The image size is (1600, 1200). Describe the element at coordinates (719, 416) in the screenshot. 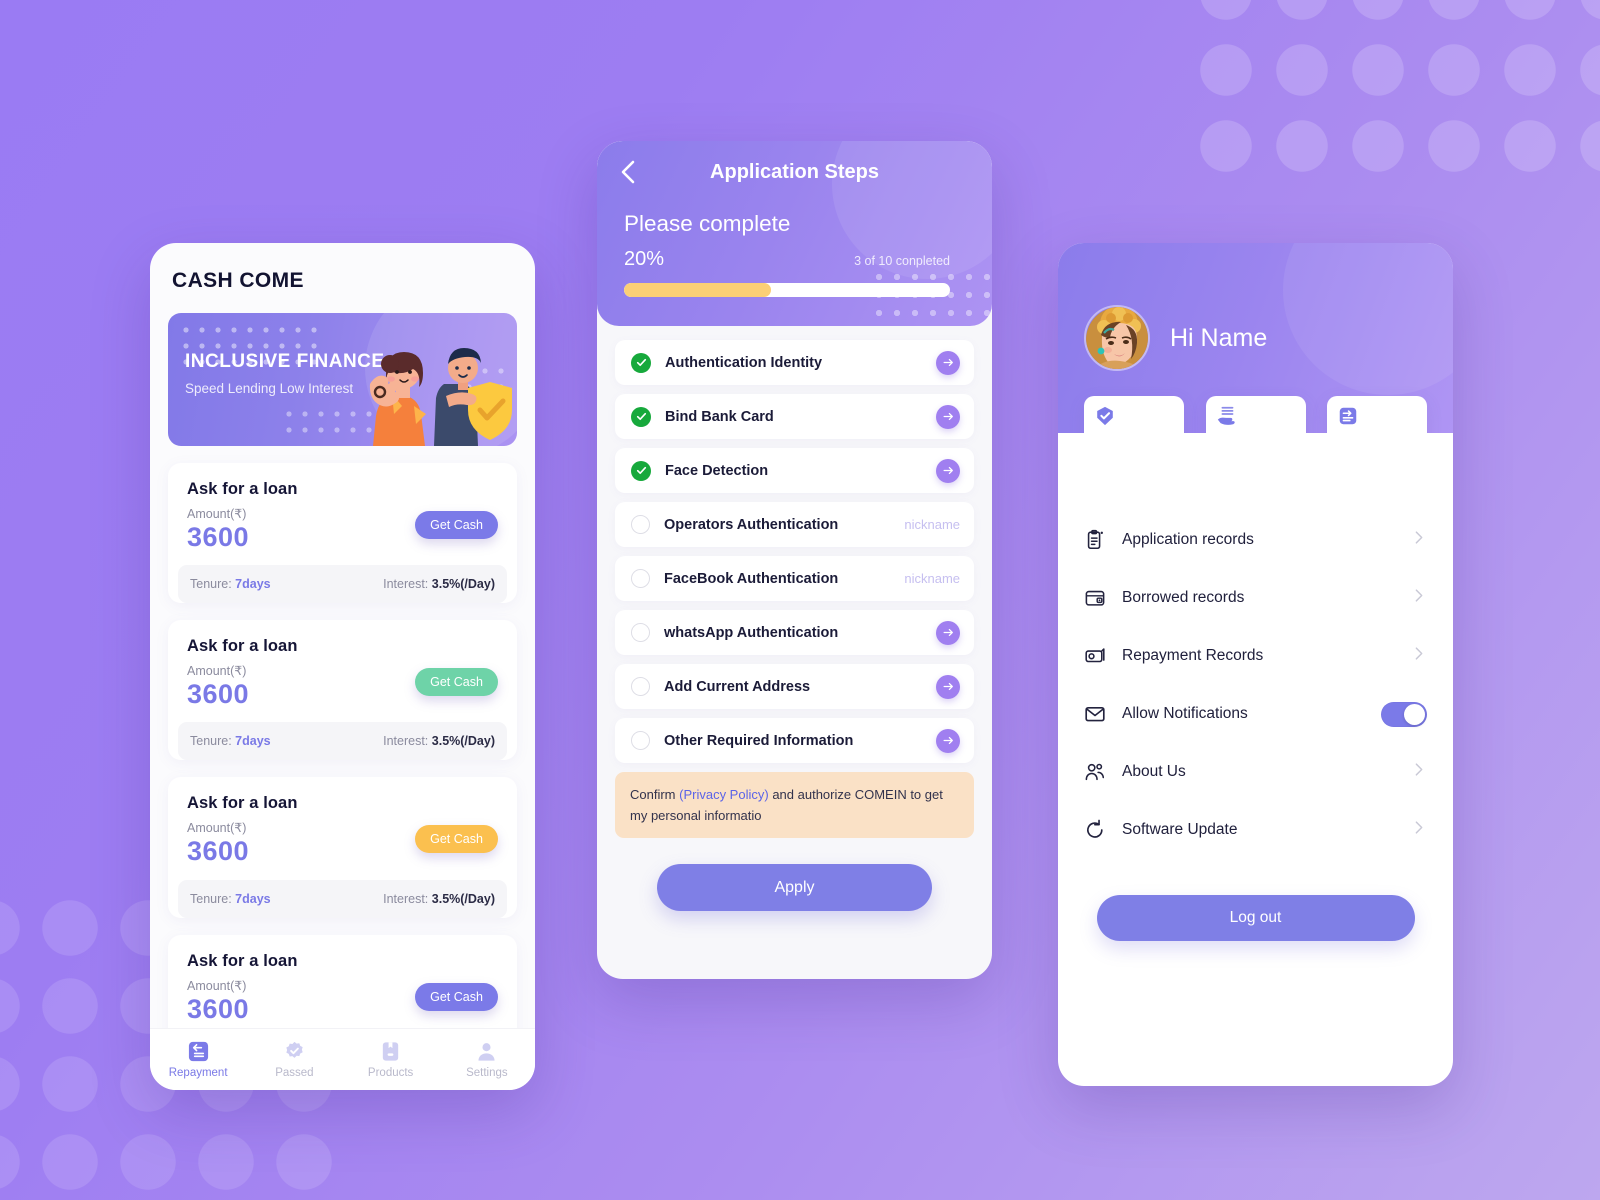

I see `step-label: Bind Bank Card` at that location.